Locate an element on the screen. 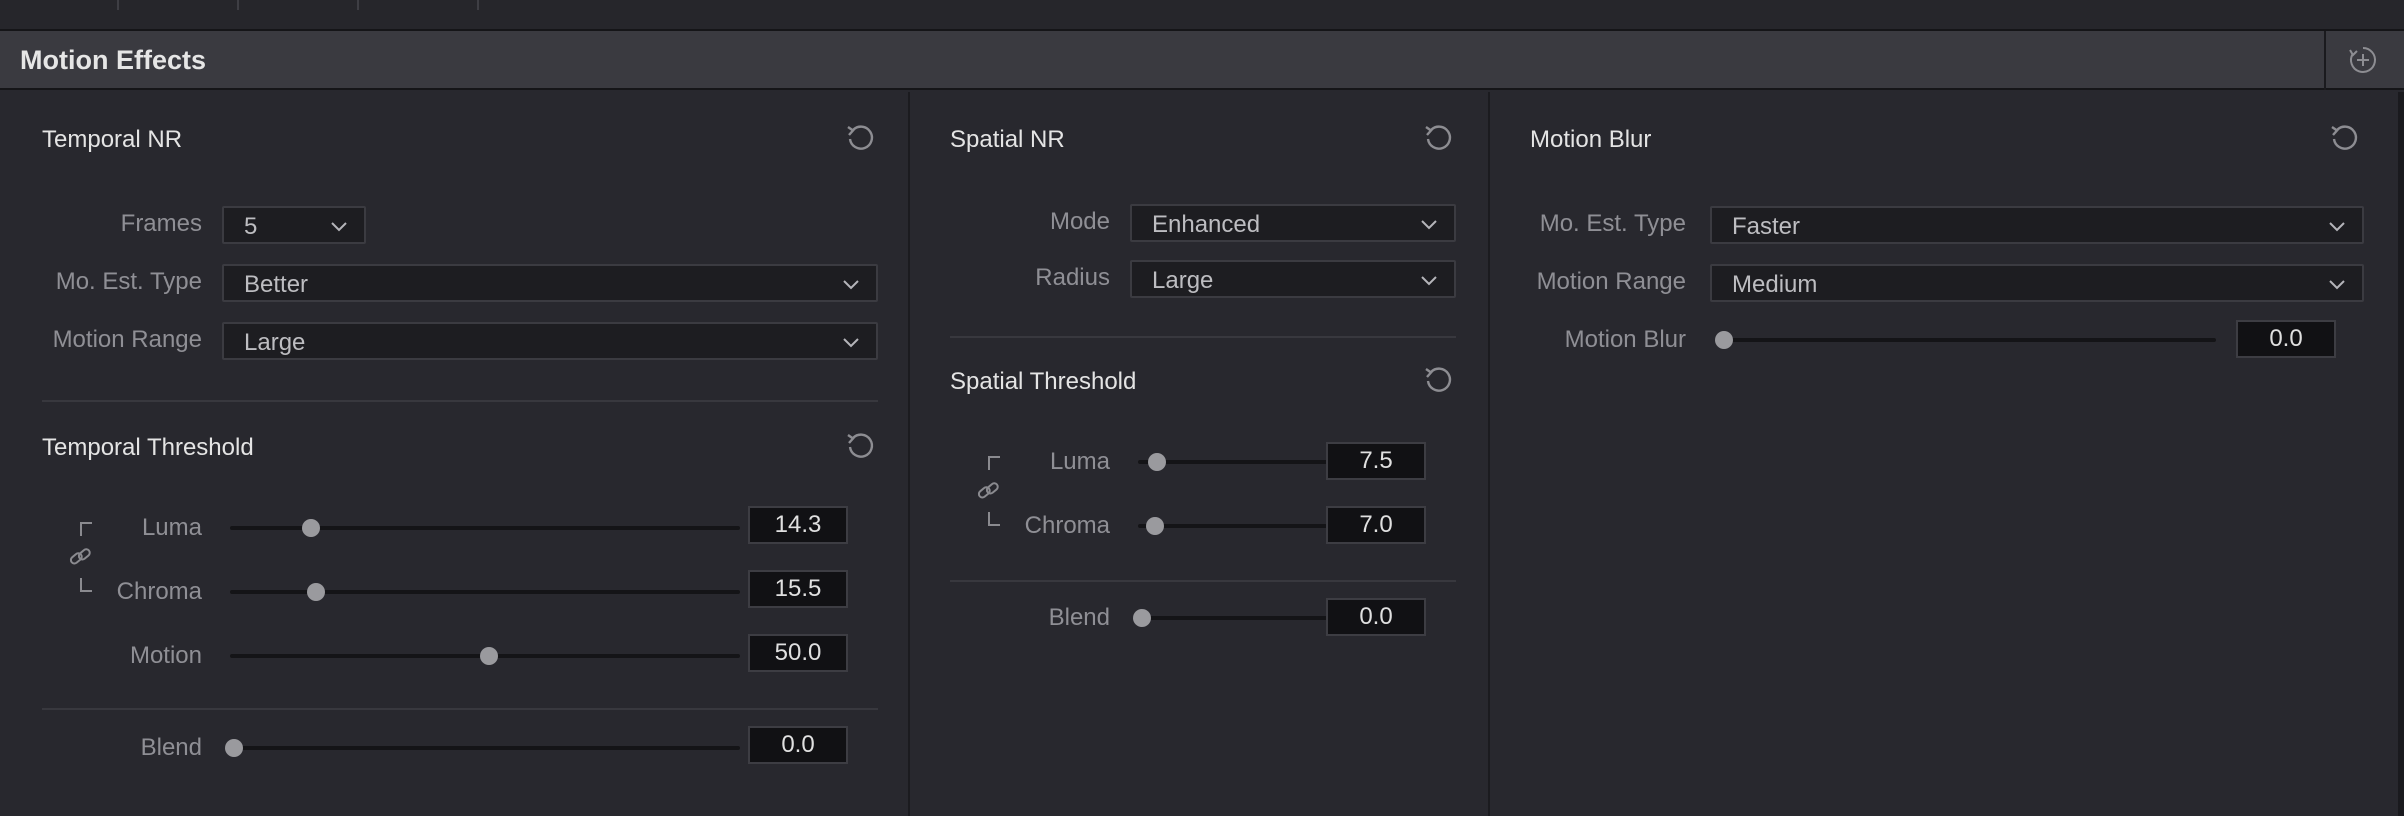  panel-title: Motion Effects is located at coordinates (113, 60).